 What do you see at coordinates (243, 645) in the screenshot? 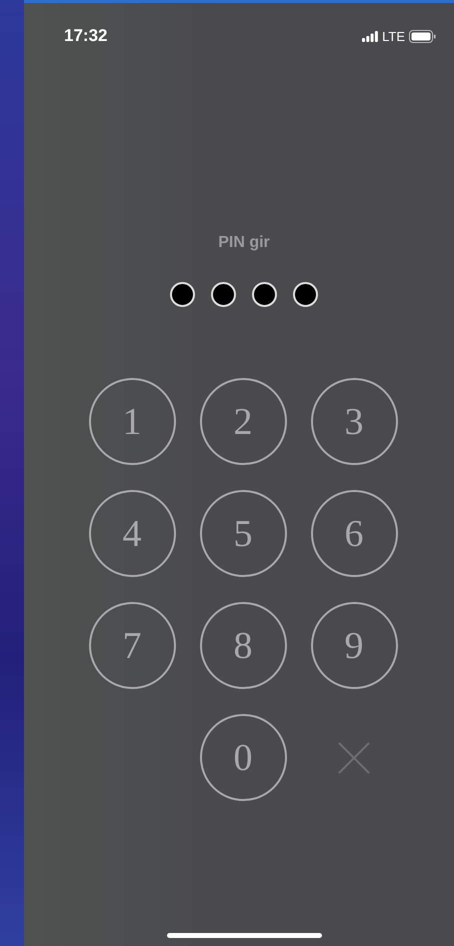
I see `digit-key: 8` at bounding box center [243, 645].